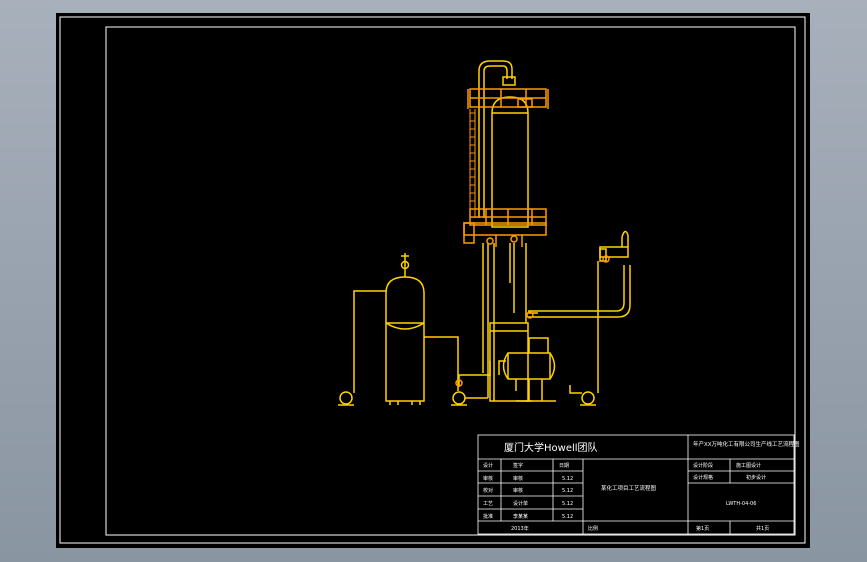 The width and height of the screenshot is (867, 562). I want to click on row-name: 签字, so click(518, 465).